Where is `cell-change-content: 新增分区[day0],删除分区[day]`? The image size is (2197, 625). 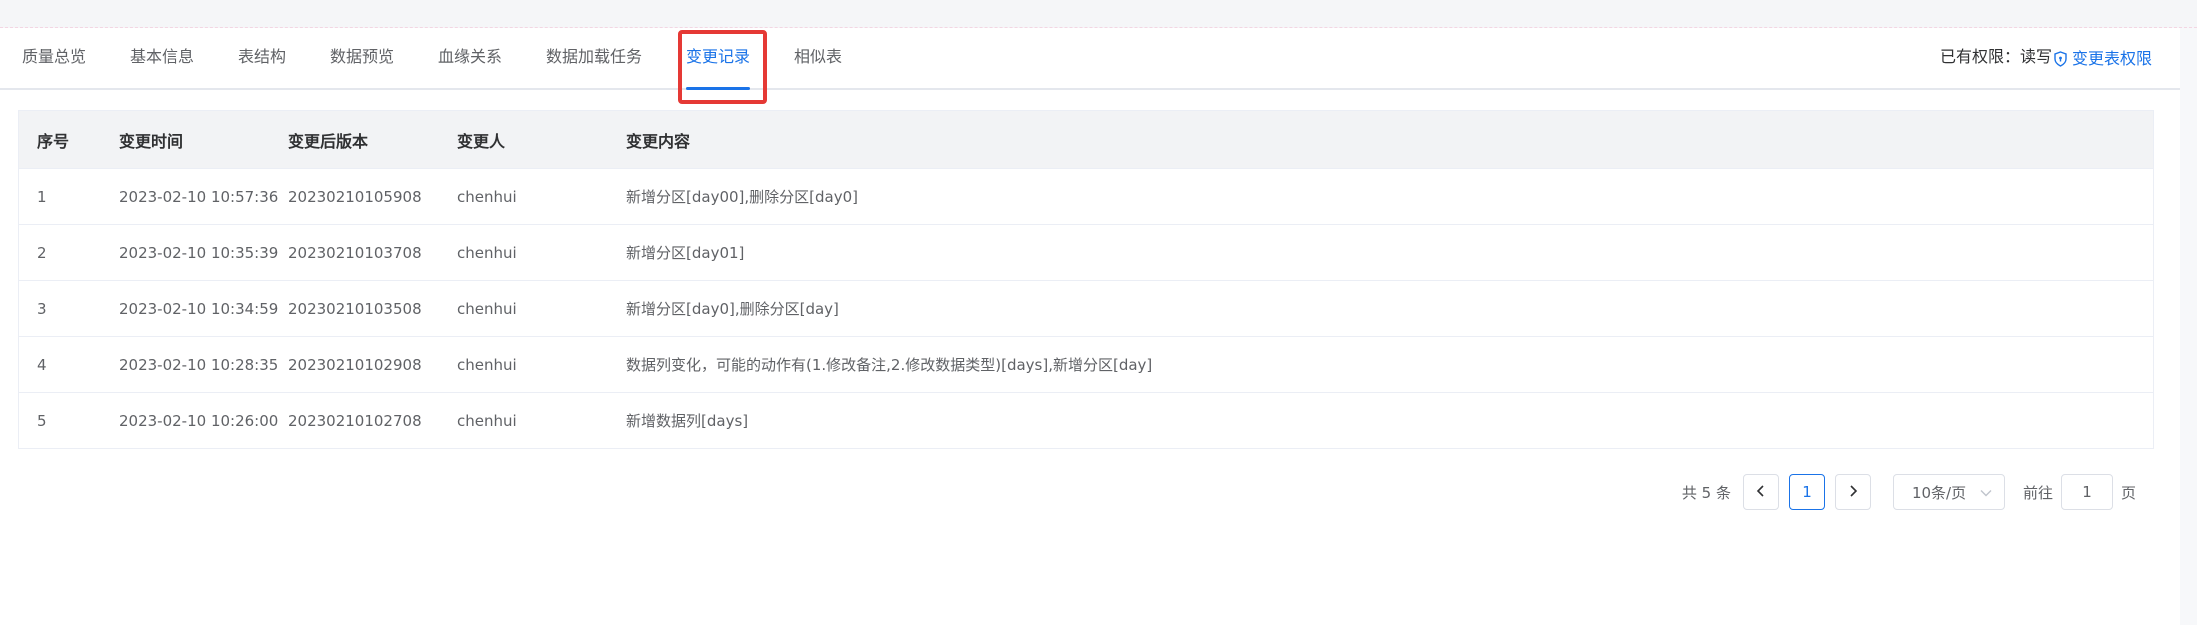
cell-change-content: 新增分区[day0],删除分区[day] is located at coordinates (732, 309).